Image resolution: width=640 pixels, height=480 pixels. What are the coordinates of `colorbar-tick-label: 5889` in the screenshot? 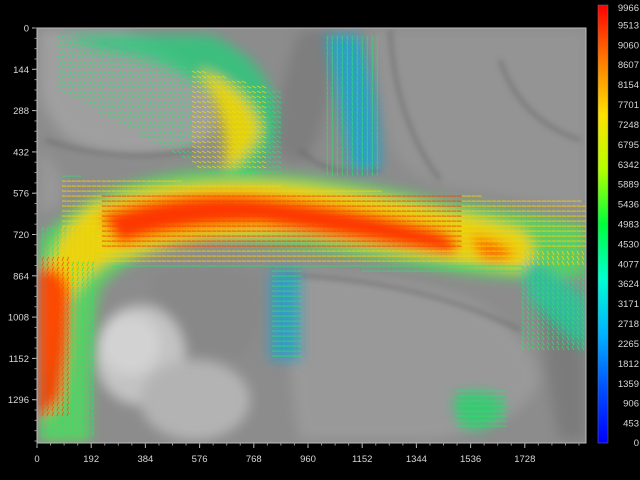 It's located at (628, 185).